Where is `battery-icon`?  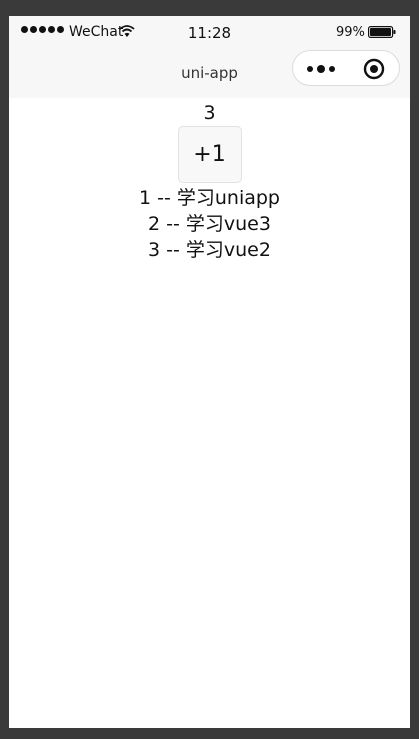 battery-icon is located at coordinates (382, 32).